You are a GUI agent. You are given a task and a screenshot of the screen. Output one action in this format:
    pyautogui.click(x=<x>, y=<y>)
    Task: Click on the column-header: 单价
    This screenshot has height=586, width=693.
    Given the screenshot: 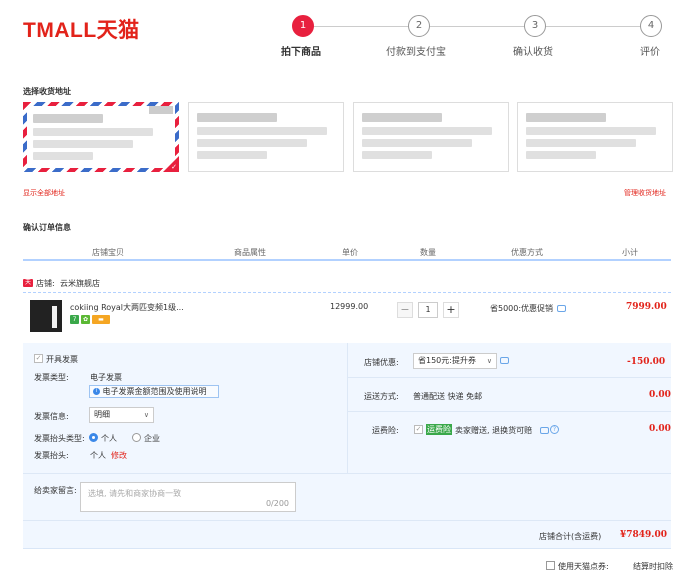 What is the action you would take?
    pyautogui.click(x=350, y=252)
    